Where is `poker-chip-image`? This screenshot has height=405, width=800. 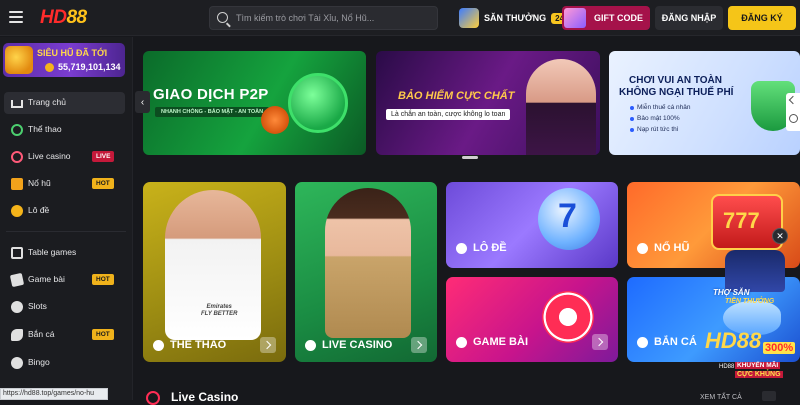
poker-chip-image is located at coordinates (568, 317).